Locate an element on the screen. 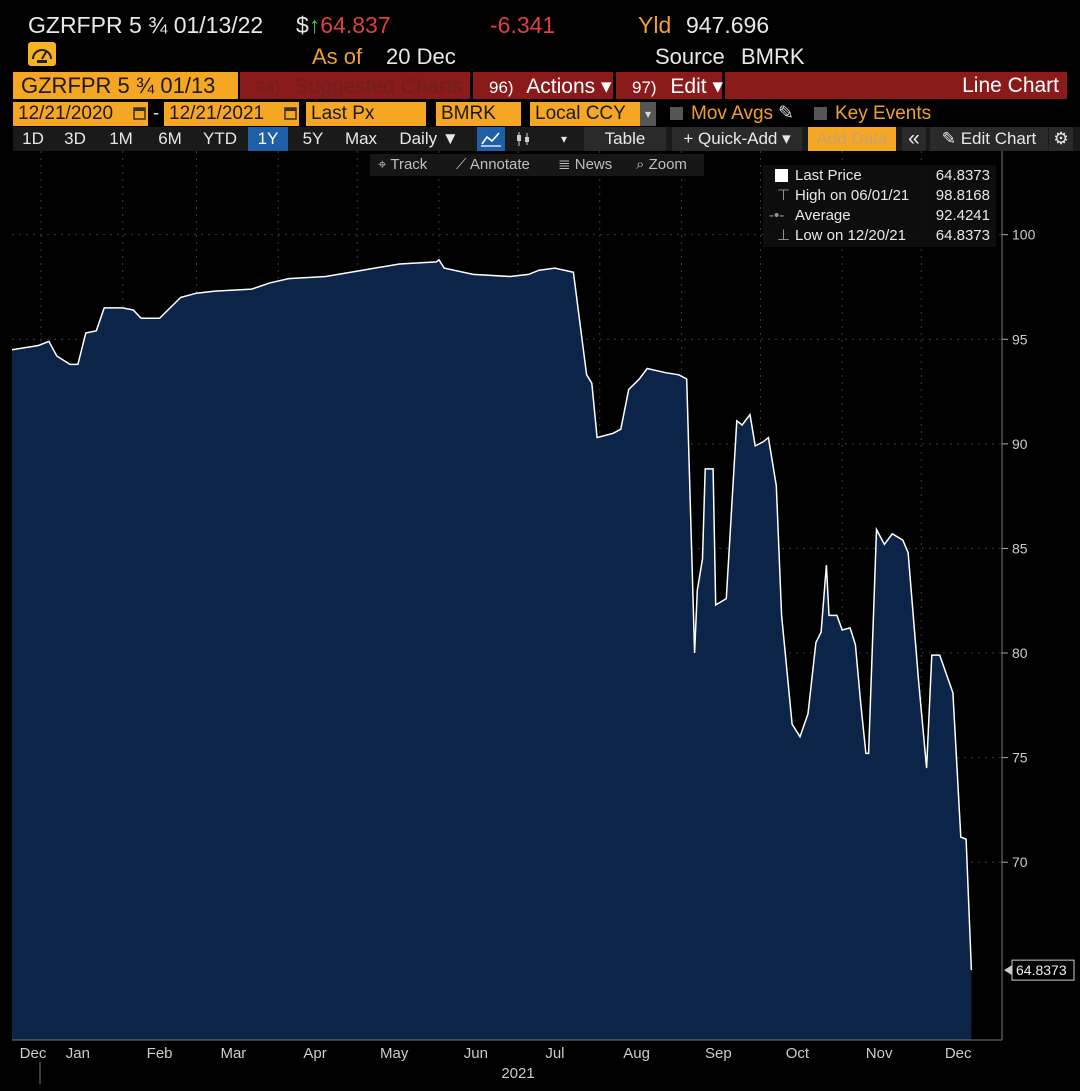 This screenshot has width=1080, height=1091. legend-row-last: Last Price 64.8373 is located at coordinates (879, 176).